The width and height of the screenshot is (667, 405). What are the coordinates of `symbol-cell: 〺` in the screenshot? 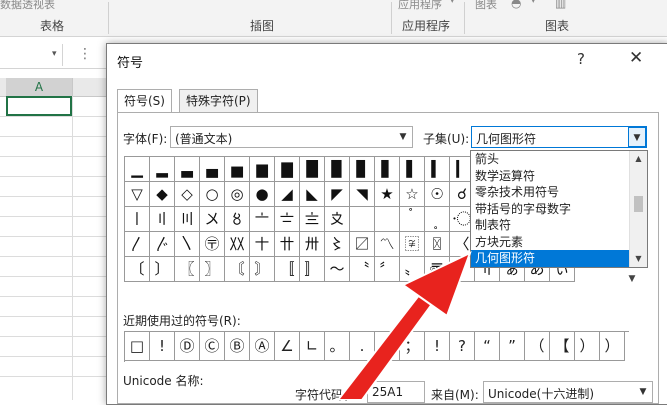 It's located at (312, 244).